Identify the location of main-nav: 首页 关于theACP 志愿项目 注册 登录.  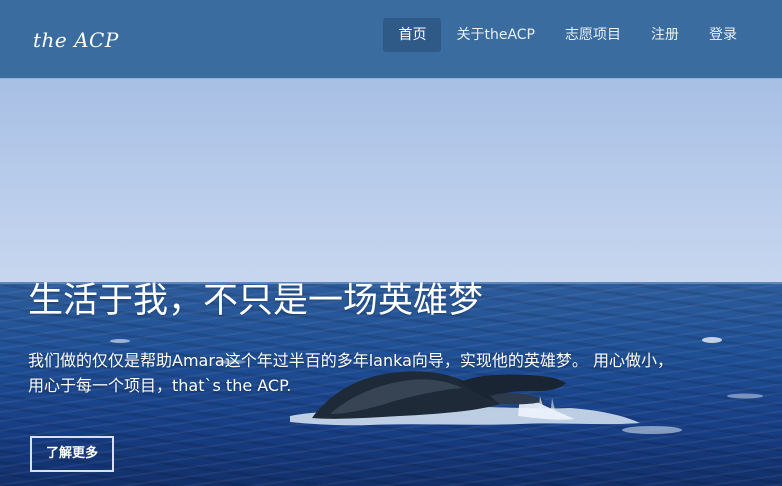
(567, 35).